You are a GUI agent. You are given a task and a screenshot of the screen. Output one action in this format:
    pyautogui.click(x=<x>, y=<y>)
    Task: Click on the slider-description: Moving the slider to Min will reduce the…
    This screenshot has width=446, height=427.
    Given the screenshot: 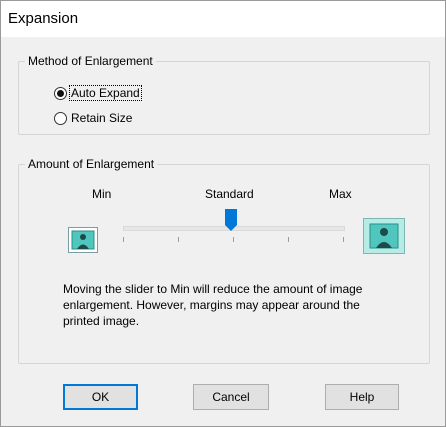 What is the action you would take?
    pyautogui.click(x=213, y=305)
    